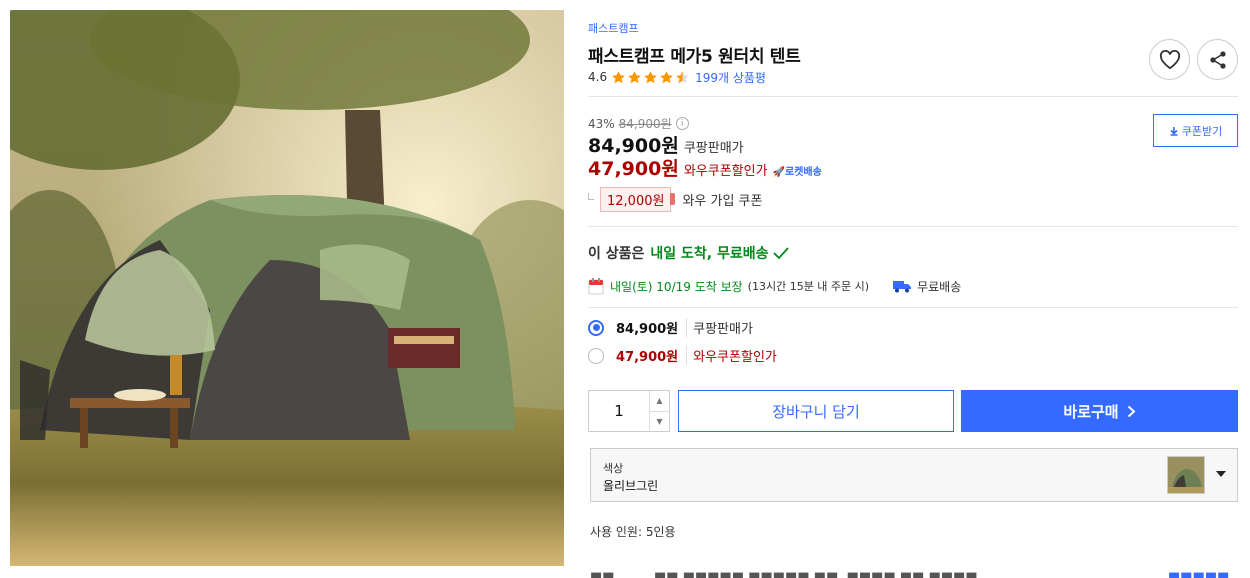 This screenshot has height=578, width=1250. What do you see at coordinates (913, 307) in the screenshot?
I see `delivery-divider` at bounding box center [913, 307].